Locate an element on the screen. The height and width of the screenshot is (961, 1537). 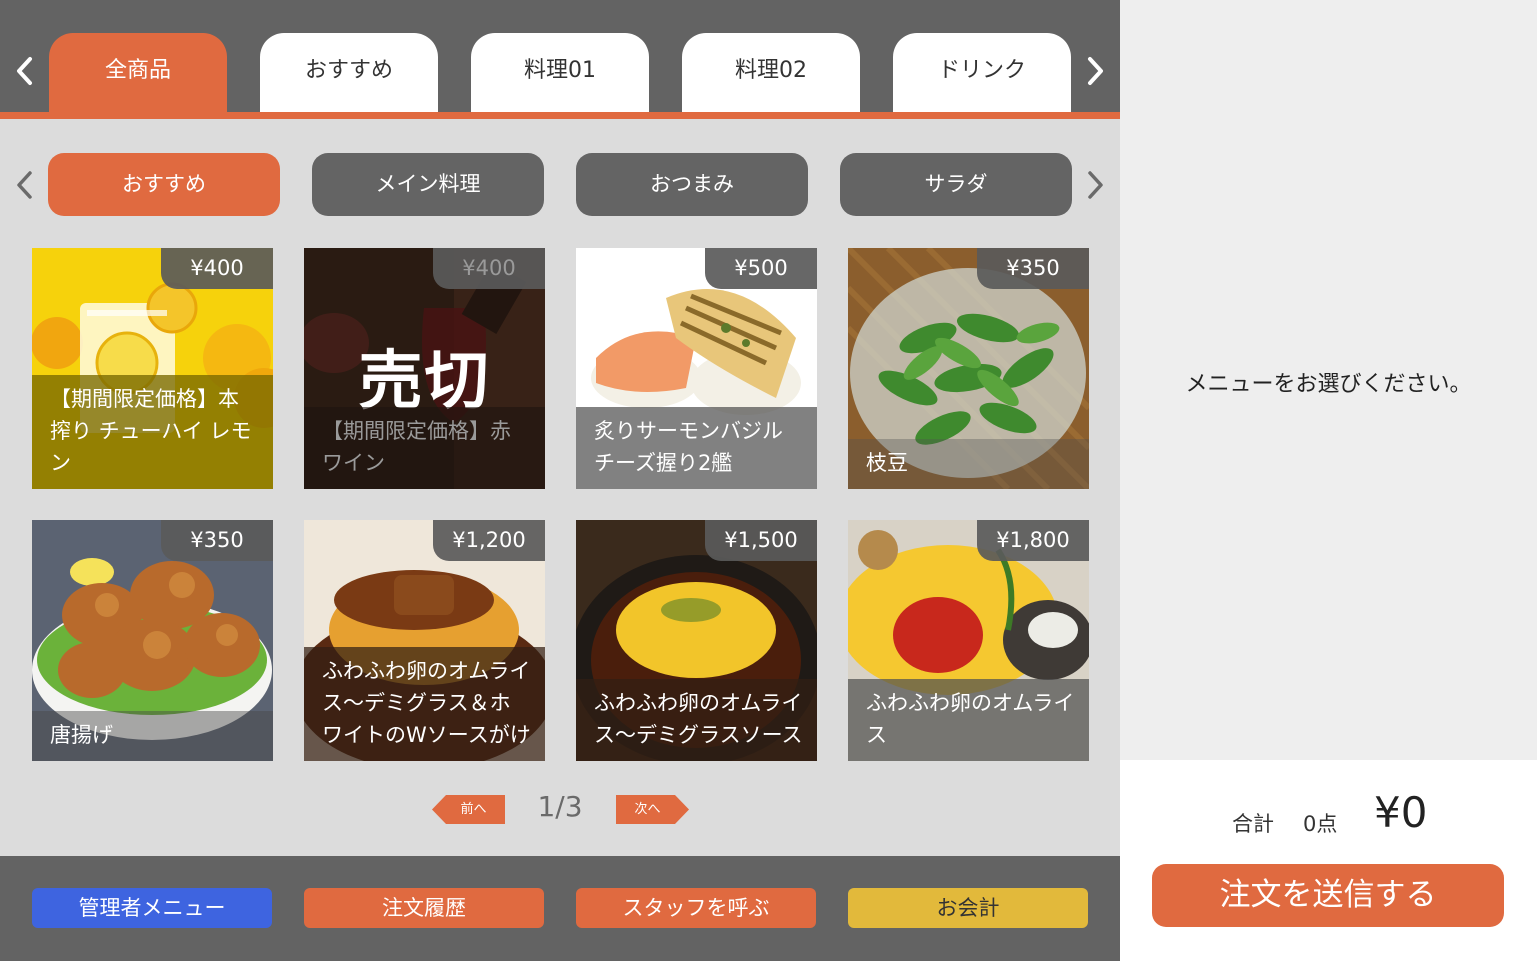
subtab-recommended: おすすめ is located at coordinates (164, 184).